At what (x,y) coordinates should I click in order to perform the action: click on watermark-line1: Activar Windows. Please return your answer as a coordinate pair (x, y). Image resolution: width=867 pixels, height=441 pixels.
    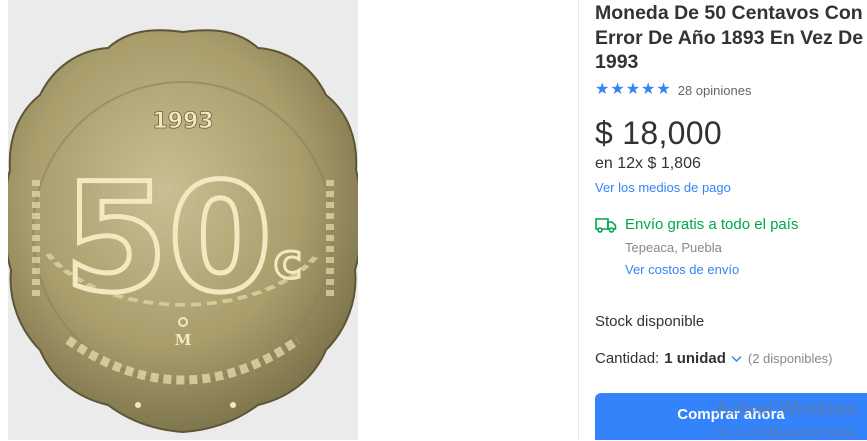
    Looking at the image, I should click on (786, 409).